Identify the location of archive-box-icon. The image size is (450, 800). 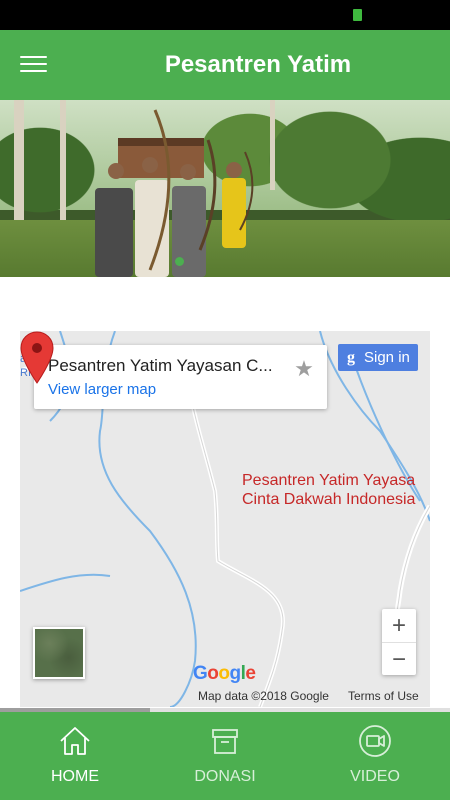
(225, 741).